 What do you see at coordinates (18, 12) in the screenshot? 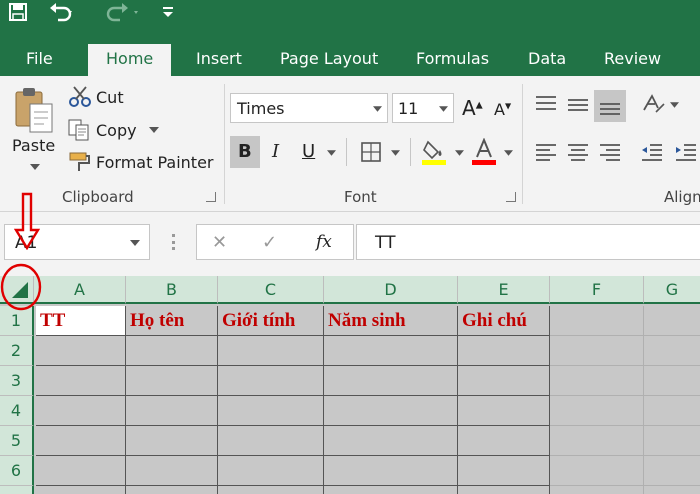
I see `save-icon` at bounding box center [18, 12].